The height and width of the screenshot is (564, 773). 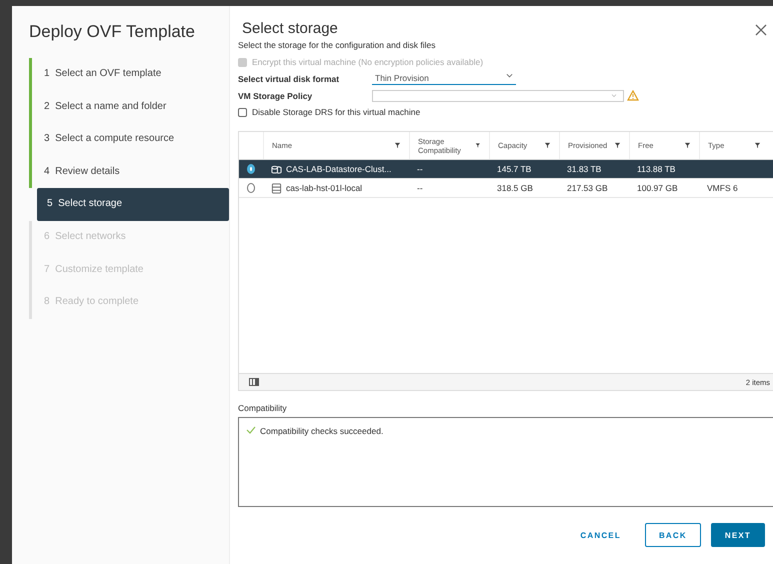 What do you see at coordinates (656, 169) in the screenshot?
I see `table-cell: 113.88 TB` at bounding box center [656, 169].